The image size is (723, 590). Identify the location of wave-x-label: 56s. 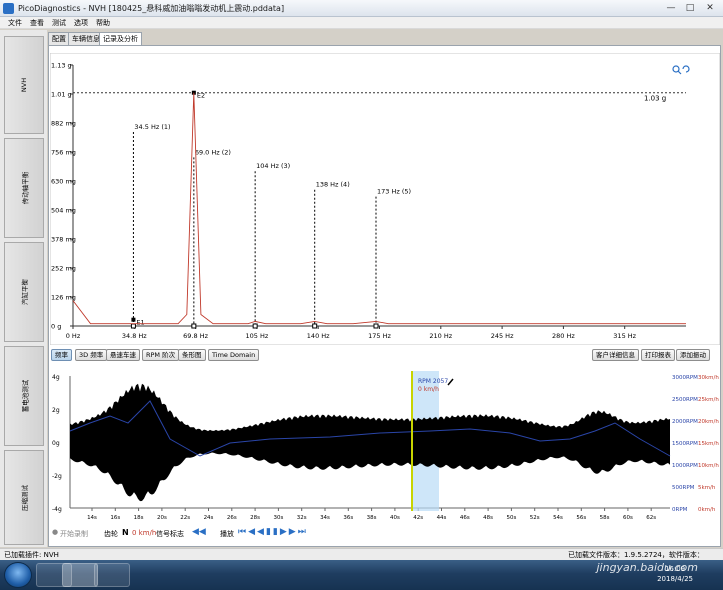
(581, 518).